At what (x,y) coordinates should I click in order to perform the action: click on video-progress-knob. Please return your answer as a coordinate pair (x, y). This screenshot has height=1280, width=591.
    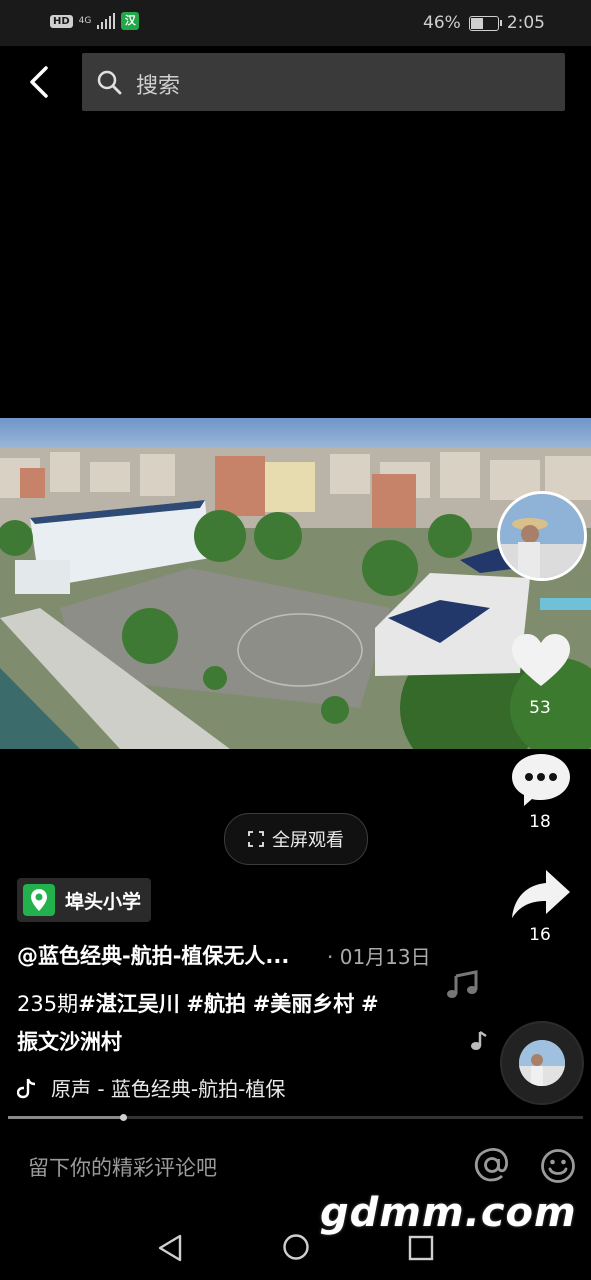
    Looking at the image, I should click on (123, 1117).